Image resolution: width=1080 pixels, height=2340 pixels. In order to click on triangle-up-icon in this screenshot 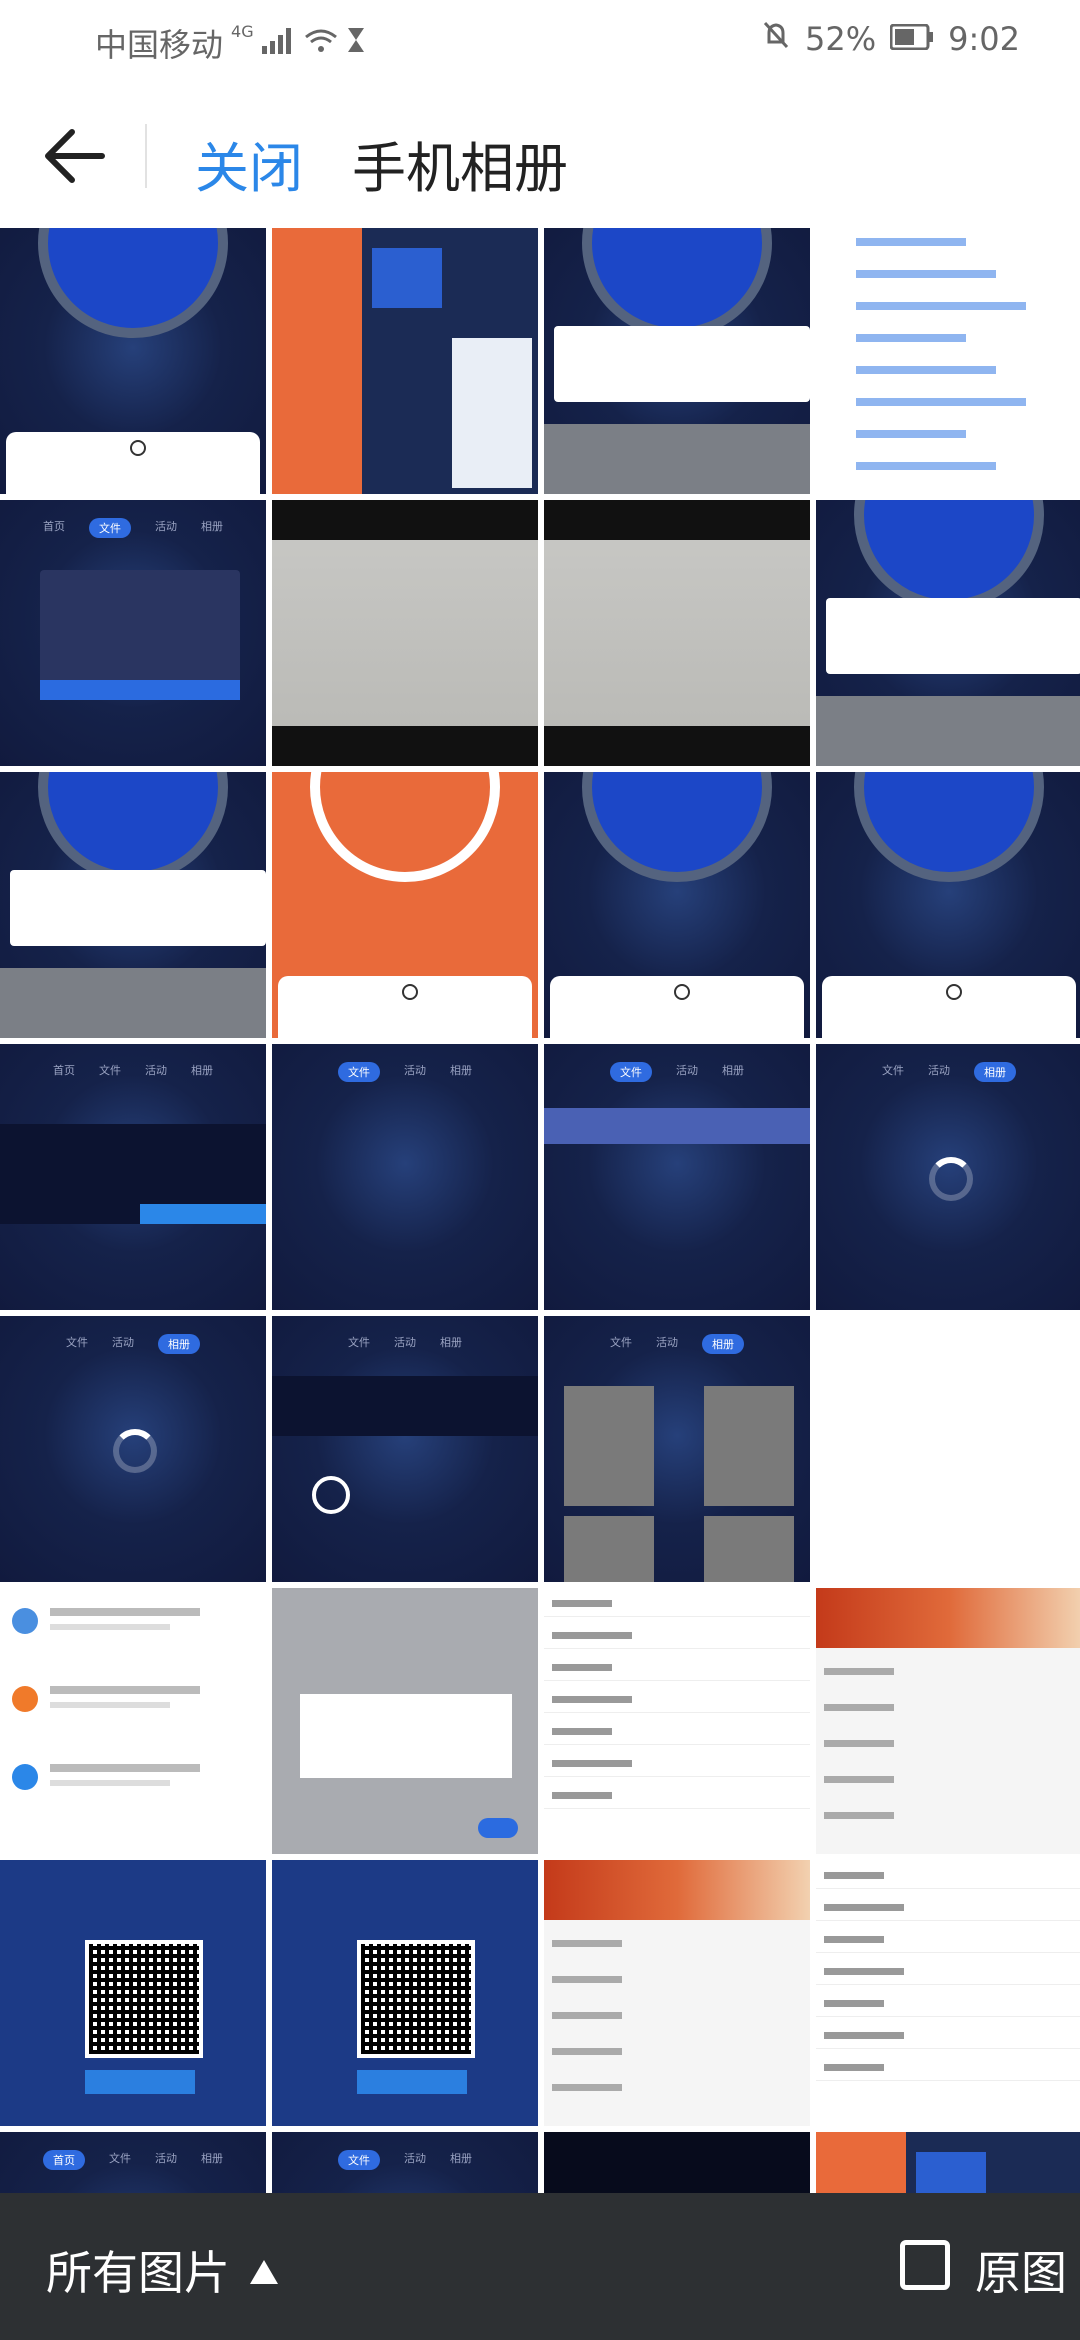, I will do `click(264, 2272)`.